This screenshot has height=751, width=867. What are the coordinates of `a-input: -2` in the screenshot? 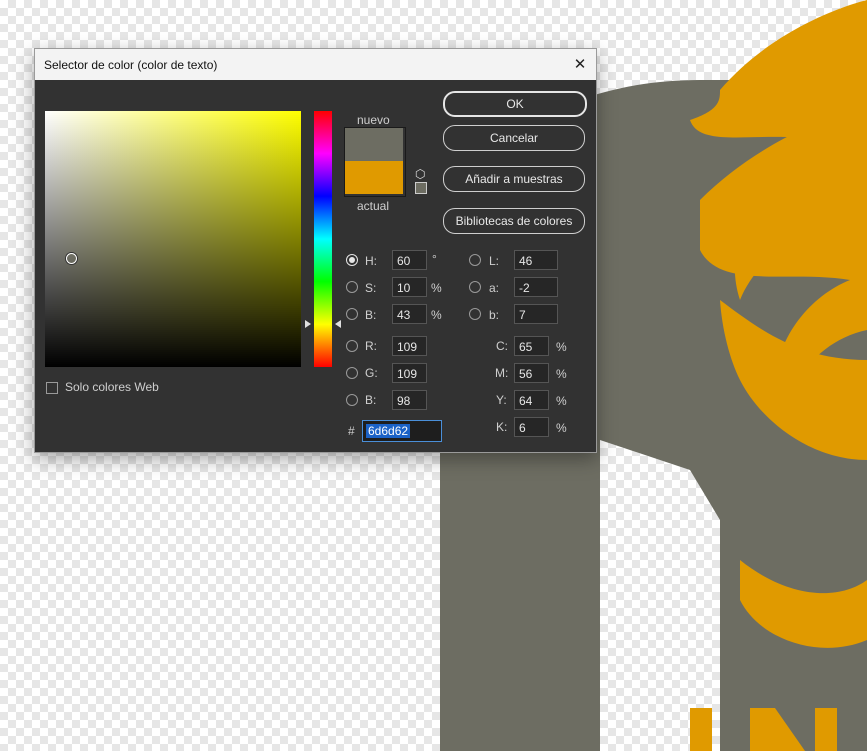 It's located at (536, 287).